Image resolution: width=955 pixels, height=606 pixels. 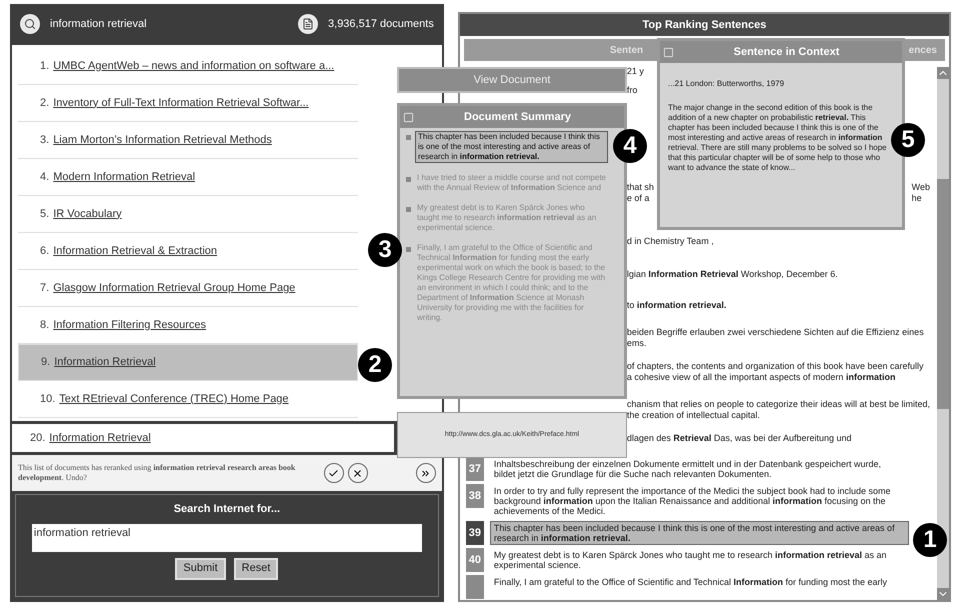 I want to click on summary-text: Finally, I am grateful to the Office of Scientific and Technical Information for funding most the early experimental work on which the book is based; to the Kings College Research Centre for providing me with an environment in which I could think; and to the Department of Information Science at Monash University for providing me with the facilities for writing., so click(x=511, y=283).